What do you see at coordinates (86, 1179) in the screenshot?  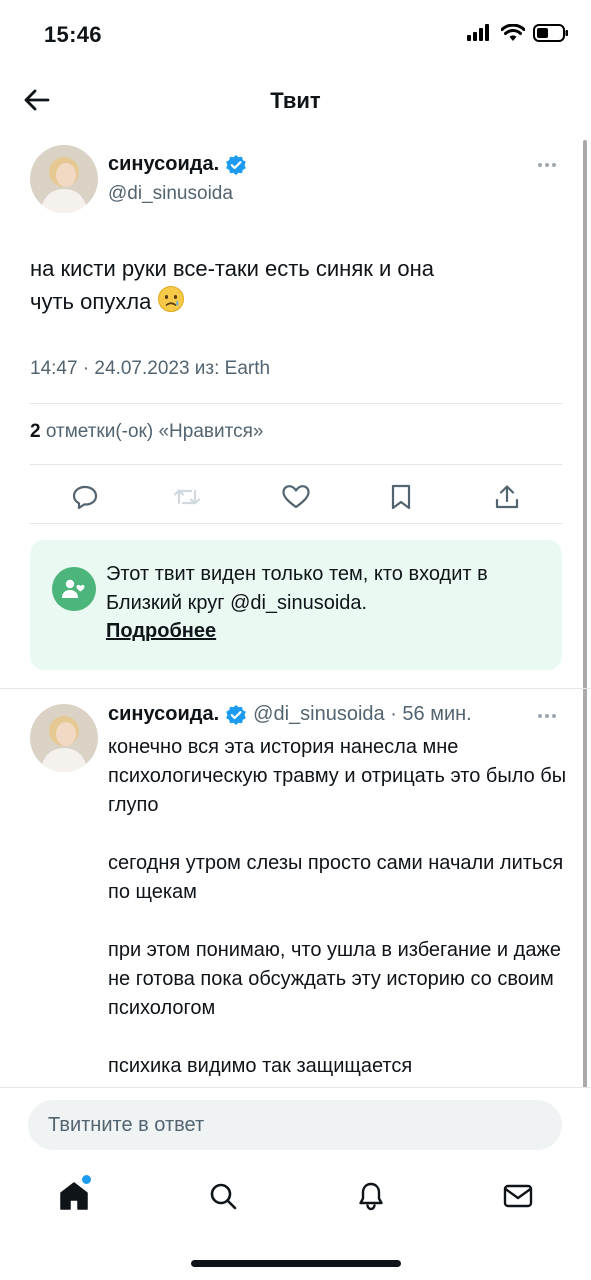 I see `home-notification-dot` at bounding box center [86, 1179].